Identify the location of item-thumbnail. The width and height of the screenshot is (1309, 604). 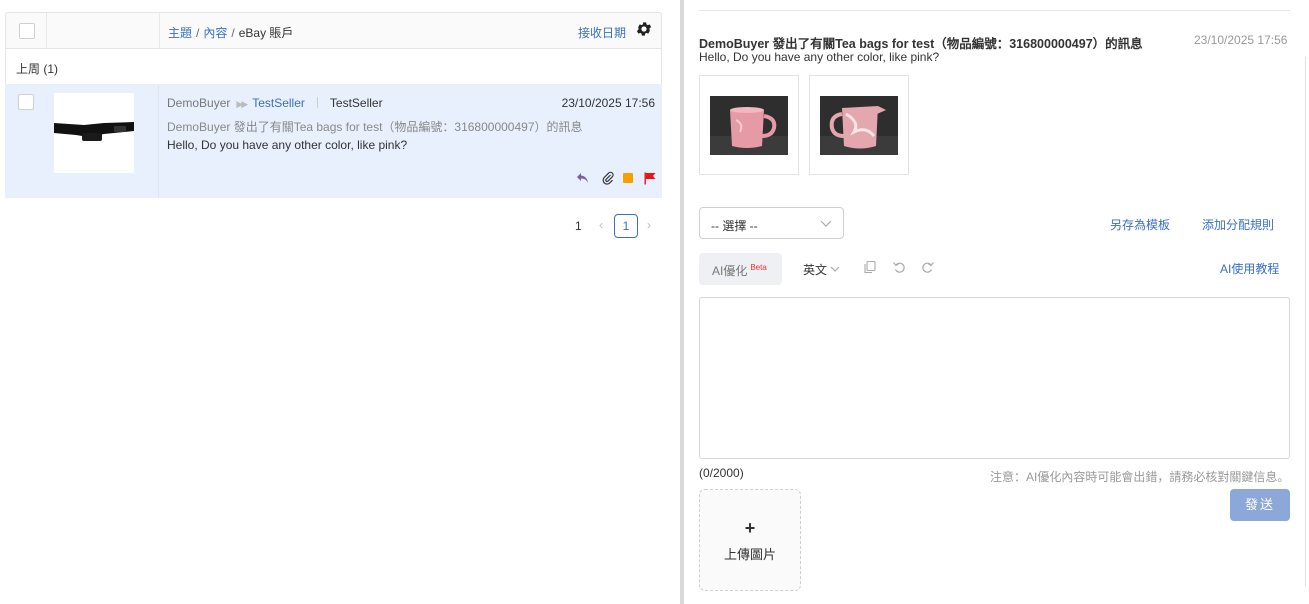
(94, 133).